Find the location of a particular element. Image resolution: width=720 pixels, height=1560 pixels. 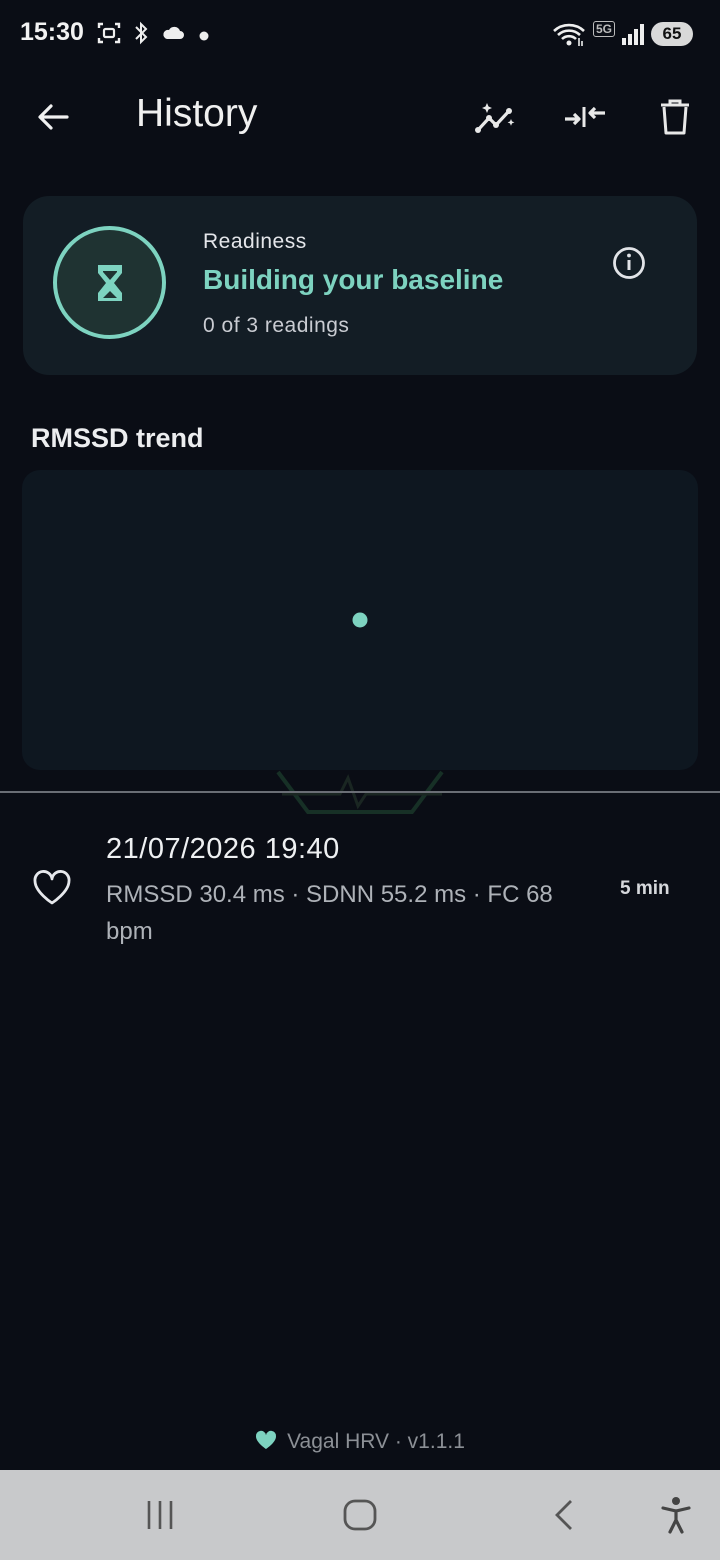

session-date: 21/07/2026 19:40 is located at coordinates (223, 849).